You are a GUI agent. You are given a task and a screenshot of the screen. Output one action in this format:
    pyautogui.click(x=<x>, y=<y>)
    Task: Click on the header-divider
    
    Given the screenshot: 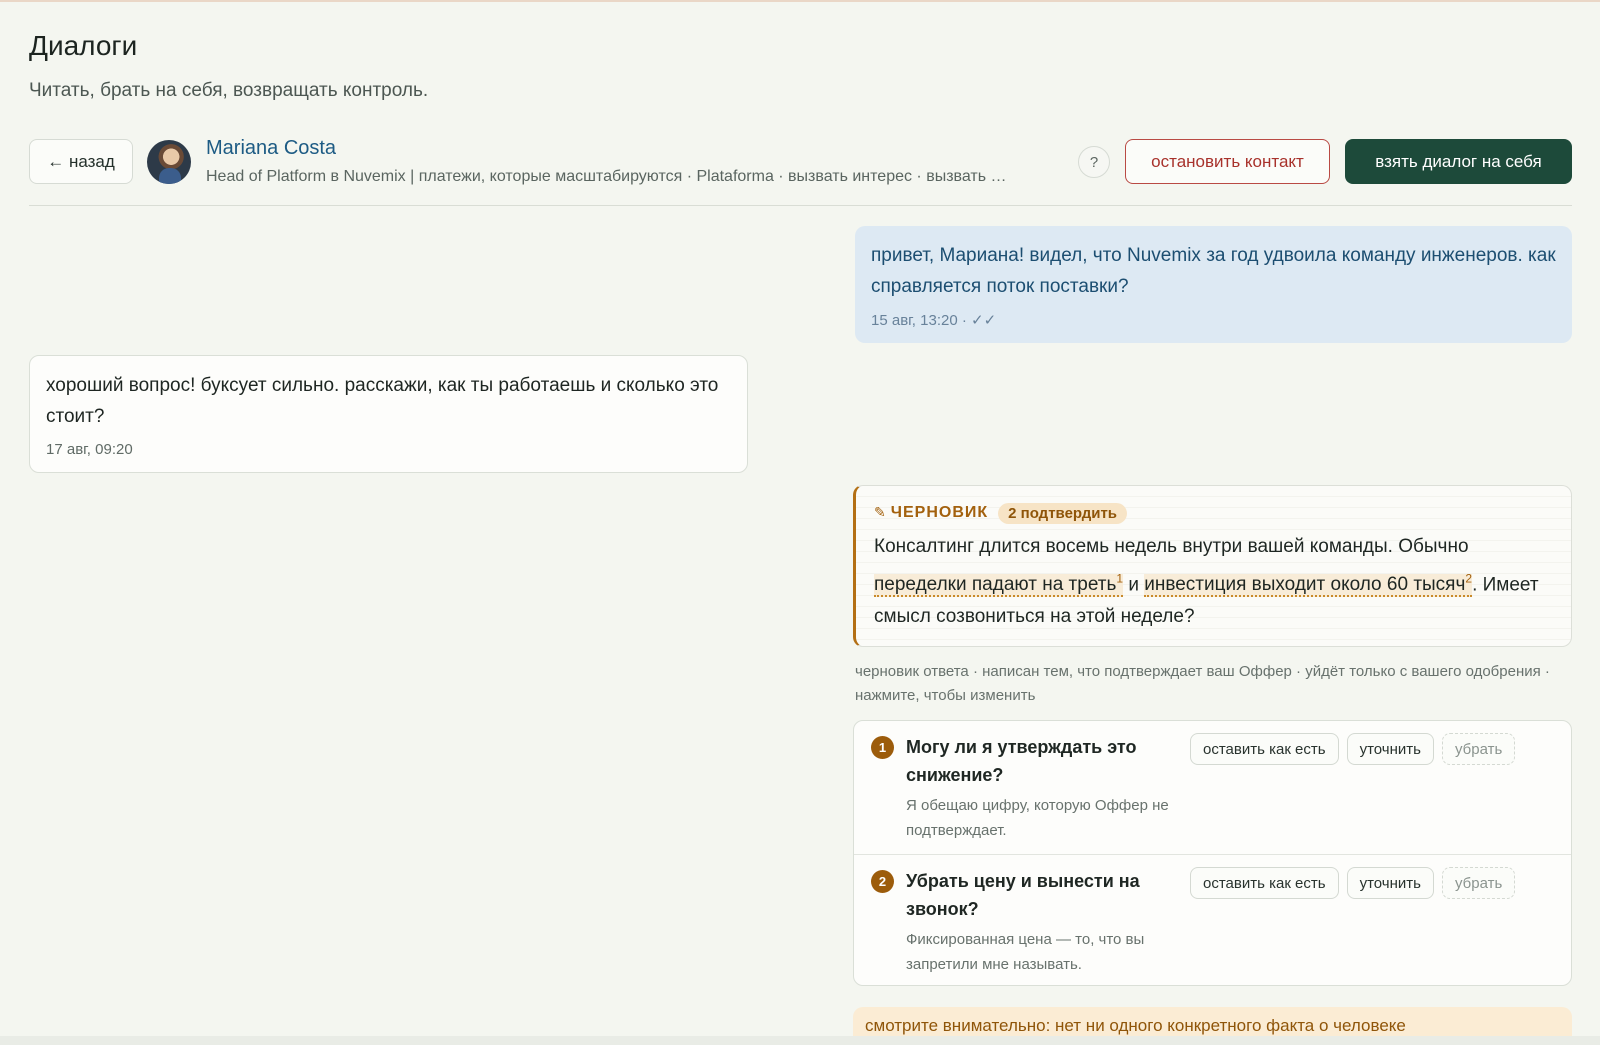 What is the action you would take?
    pyautogui.click(x=800, y=205)
    